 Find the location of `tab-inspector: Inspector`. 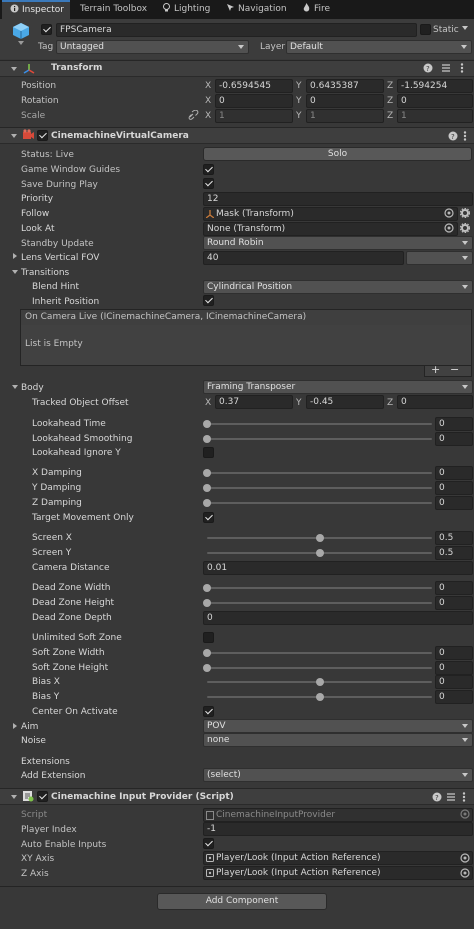

tab-inspector: Inspector is located at coordinates (36, 9).